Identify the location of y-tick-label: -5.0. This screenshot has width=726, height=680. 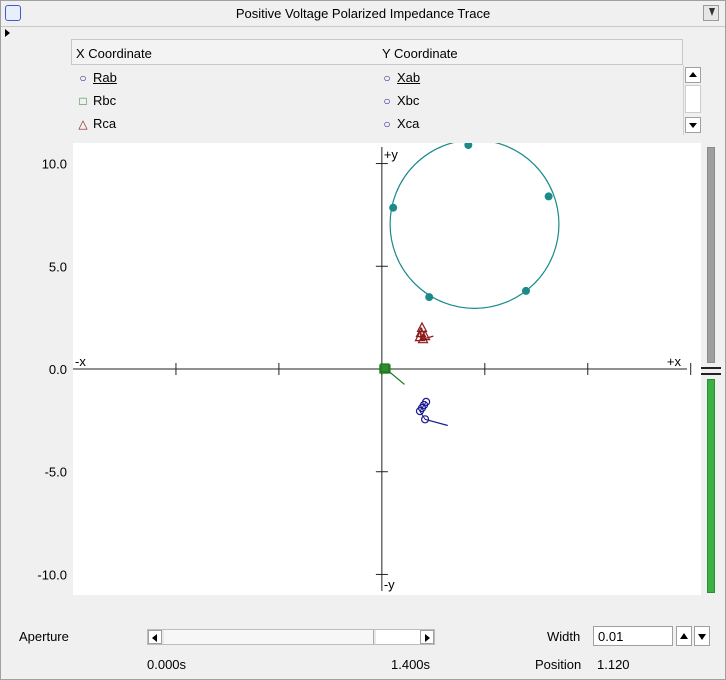
(56, 472).